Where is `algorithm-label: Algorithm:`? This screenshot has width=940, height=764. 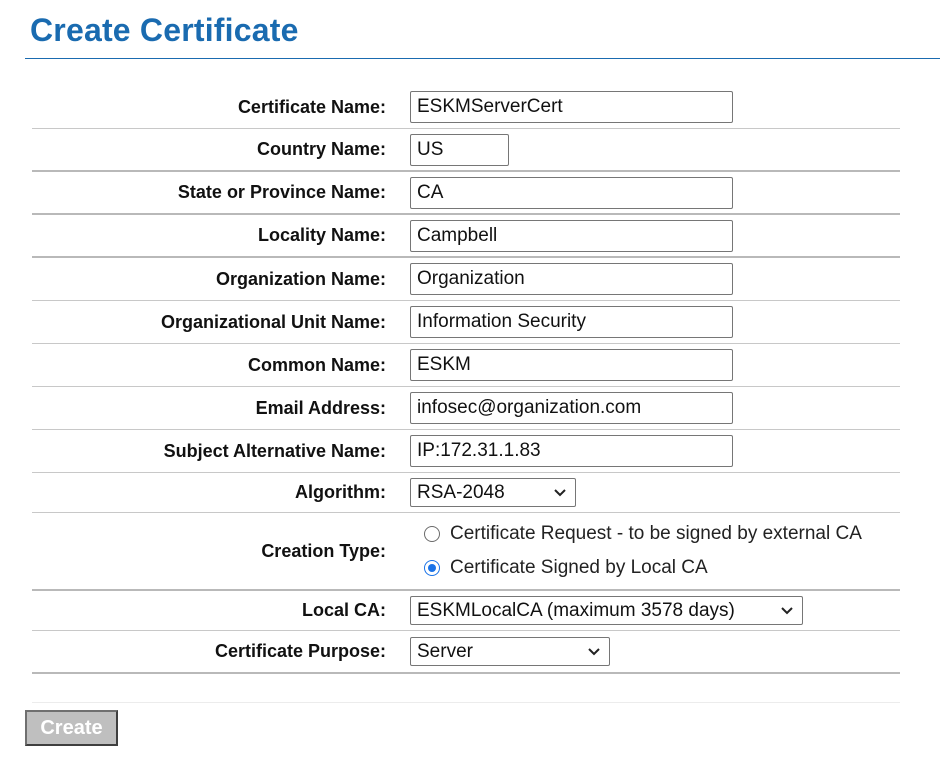
algorithm-label: Algorithm: is located at coordinates (340, 492).